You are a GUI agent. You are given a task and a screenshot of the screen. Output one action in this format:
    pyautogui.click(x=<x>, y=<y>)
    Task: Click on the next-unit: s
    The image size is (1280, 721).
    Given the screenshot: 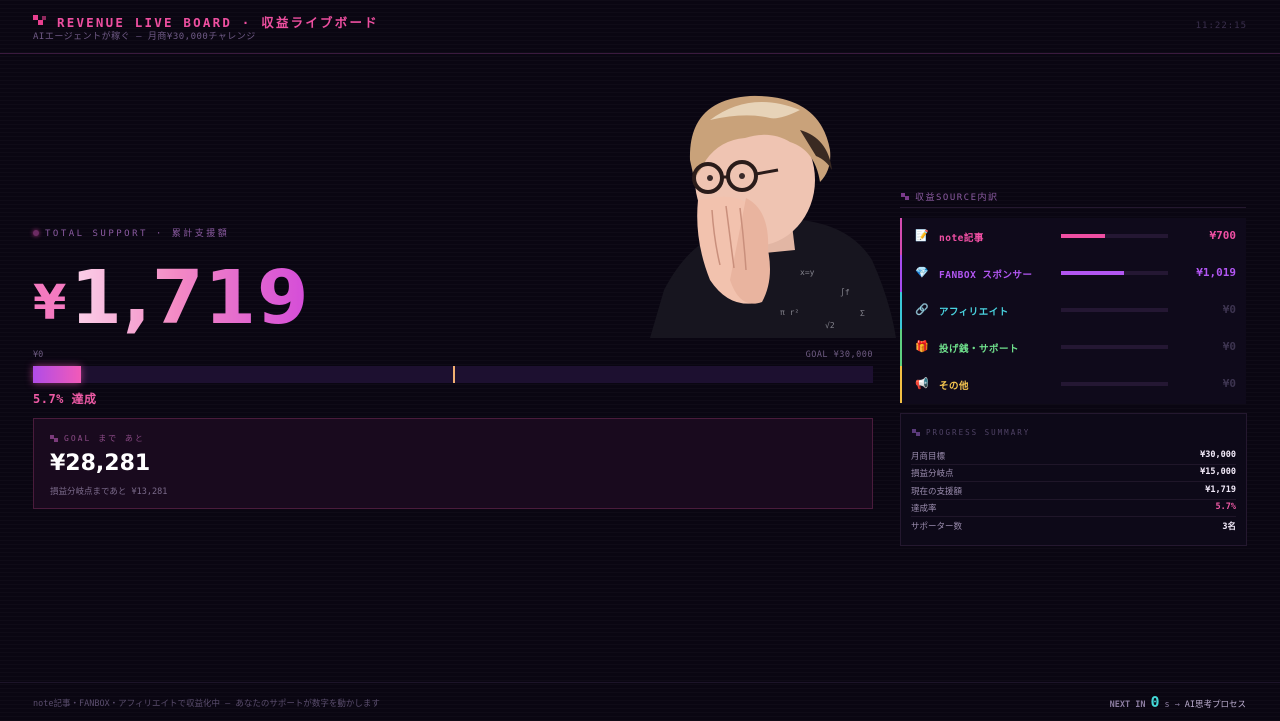 What is the action you would take?
    pyautogui.click(x=1167, y=705)
    